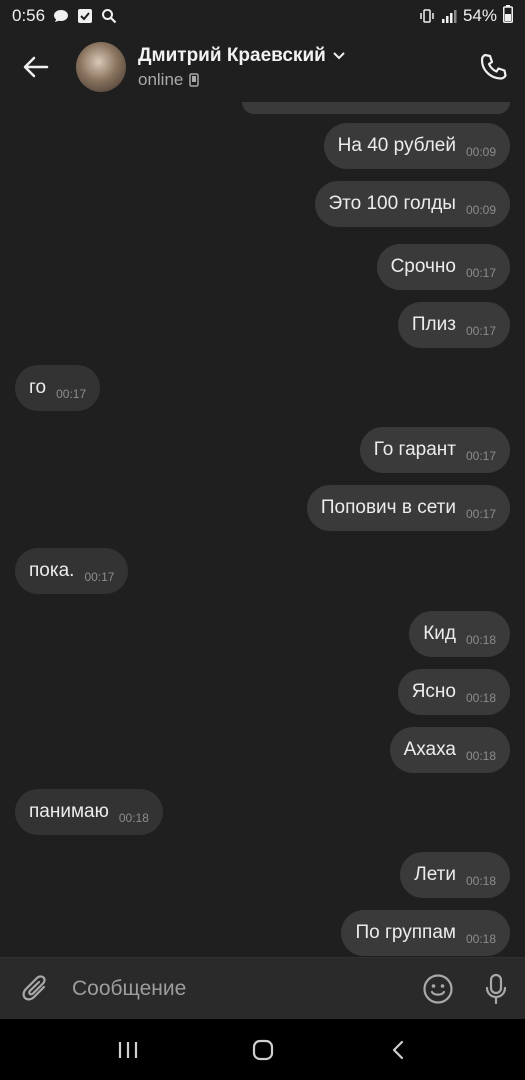 This screenshot has width=525, height=1080. Describe the element at coordinates (52, 570) in the screenshot. I see `message-text: пока.` at that location.